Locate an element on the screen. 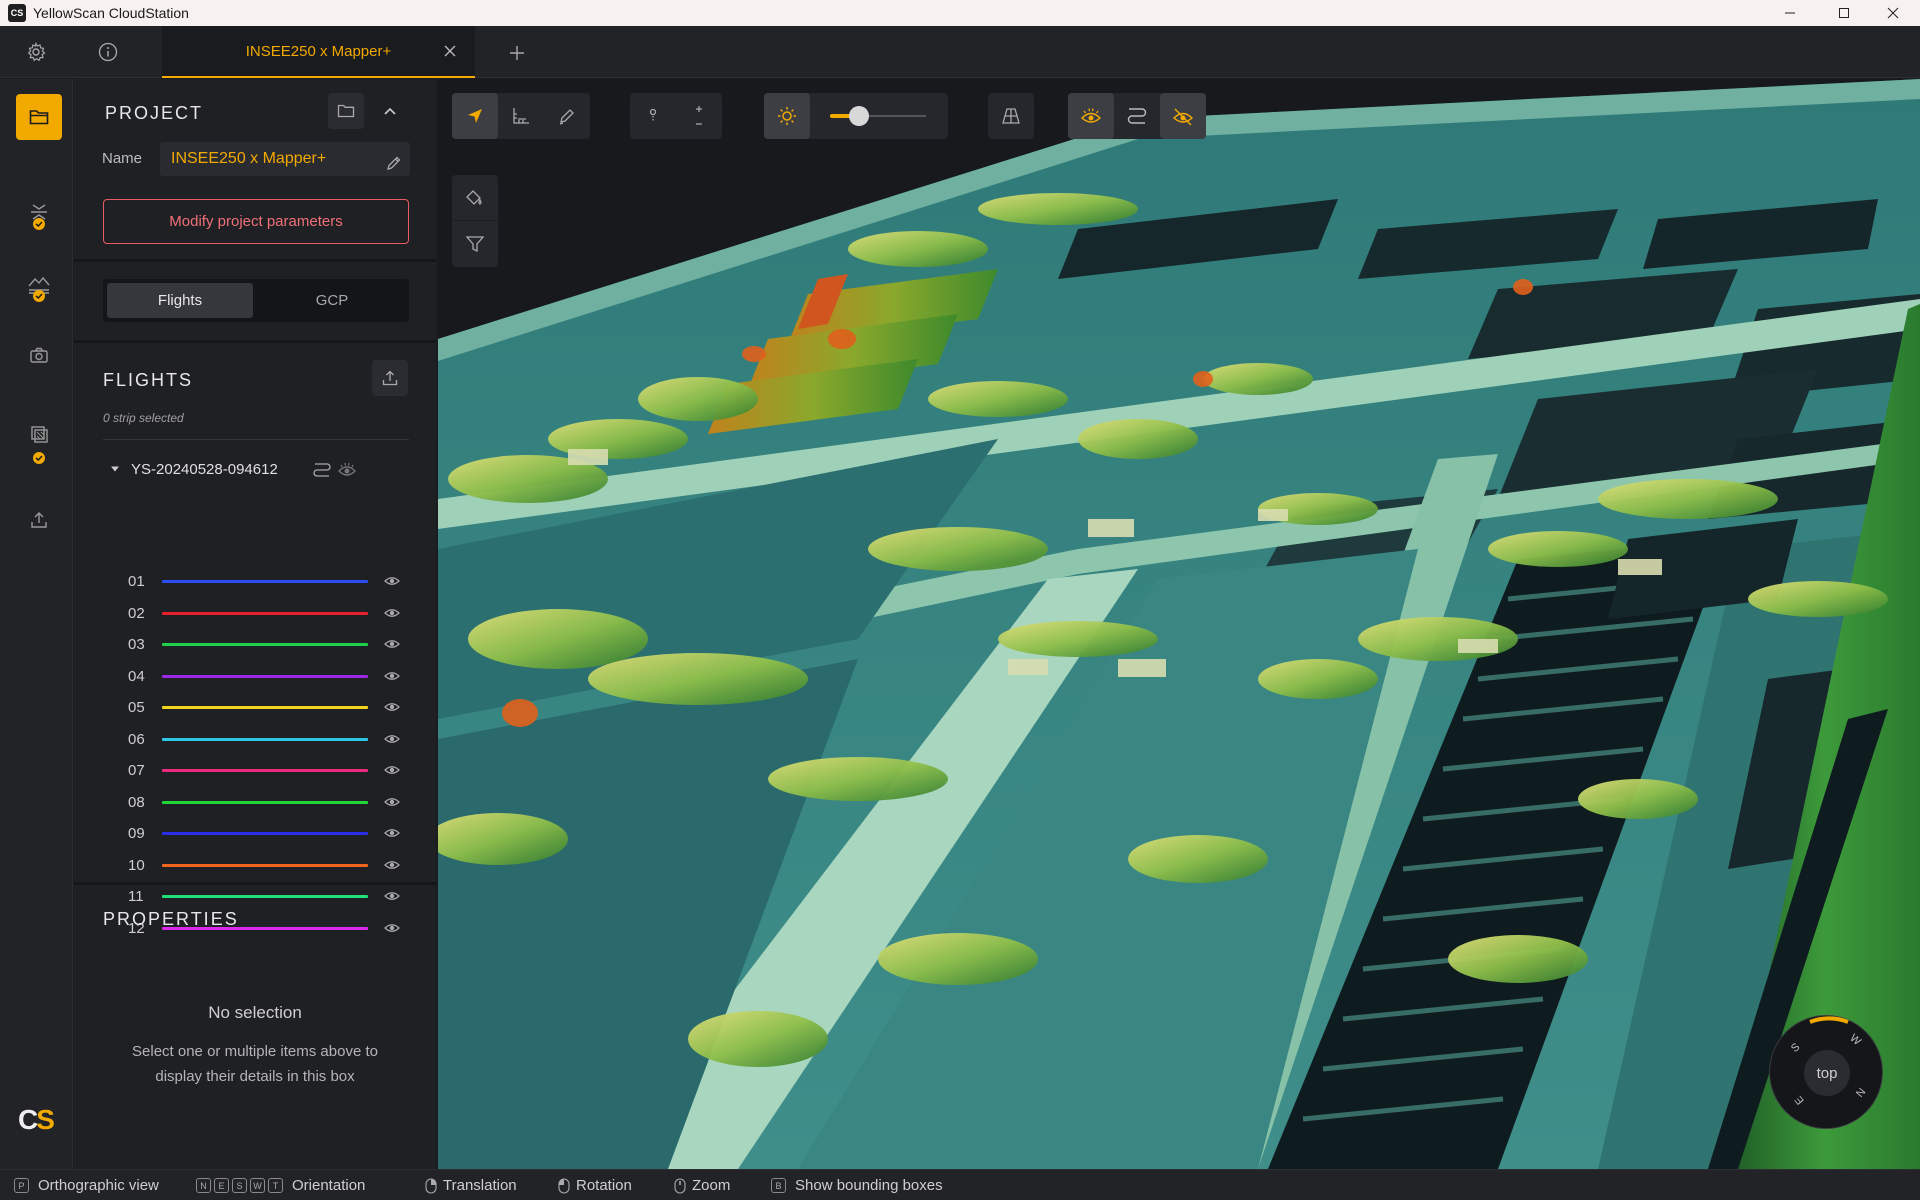 The width and height of the screenshot is (1920, 1200). import-flight-button is located at coordinates (390, 378).